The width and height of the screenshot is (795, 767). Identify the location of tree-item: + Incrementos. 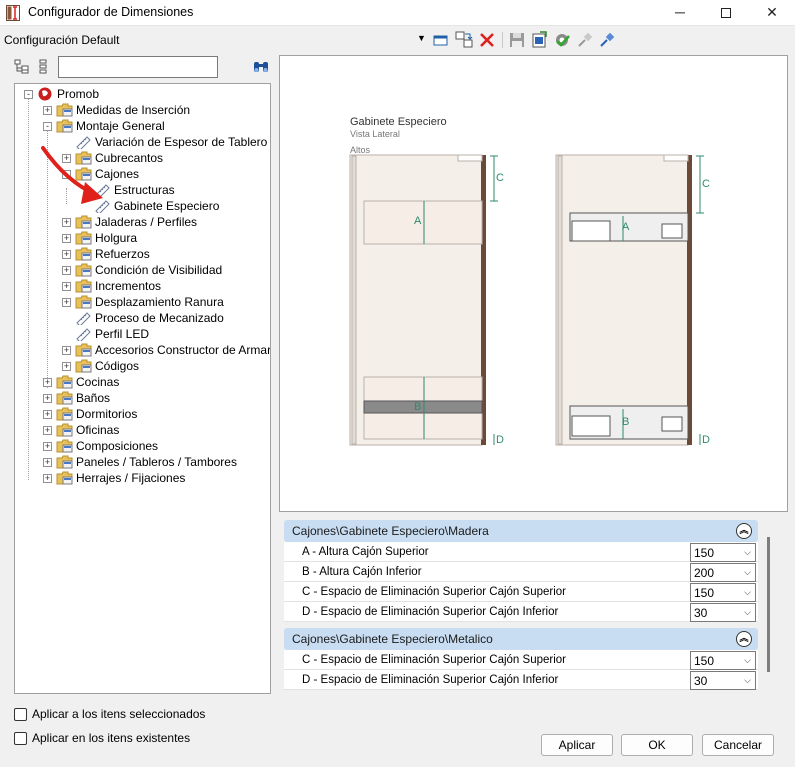
(142, 286).